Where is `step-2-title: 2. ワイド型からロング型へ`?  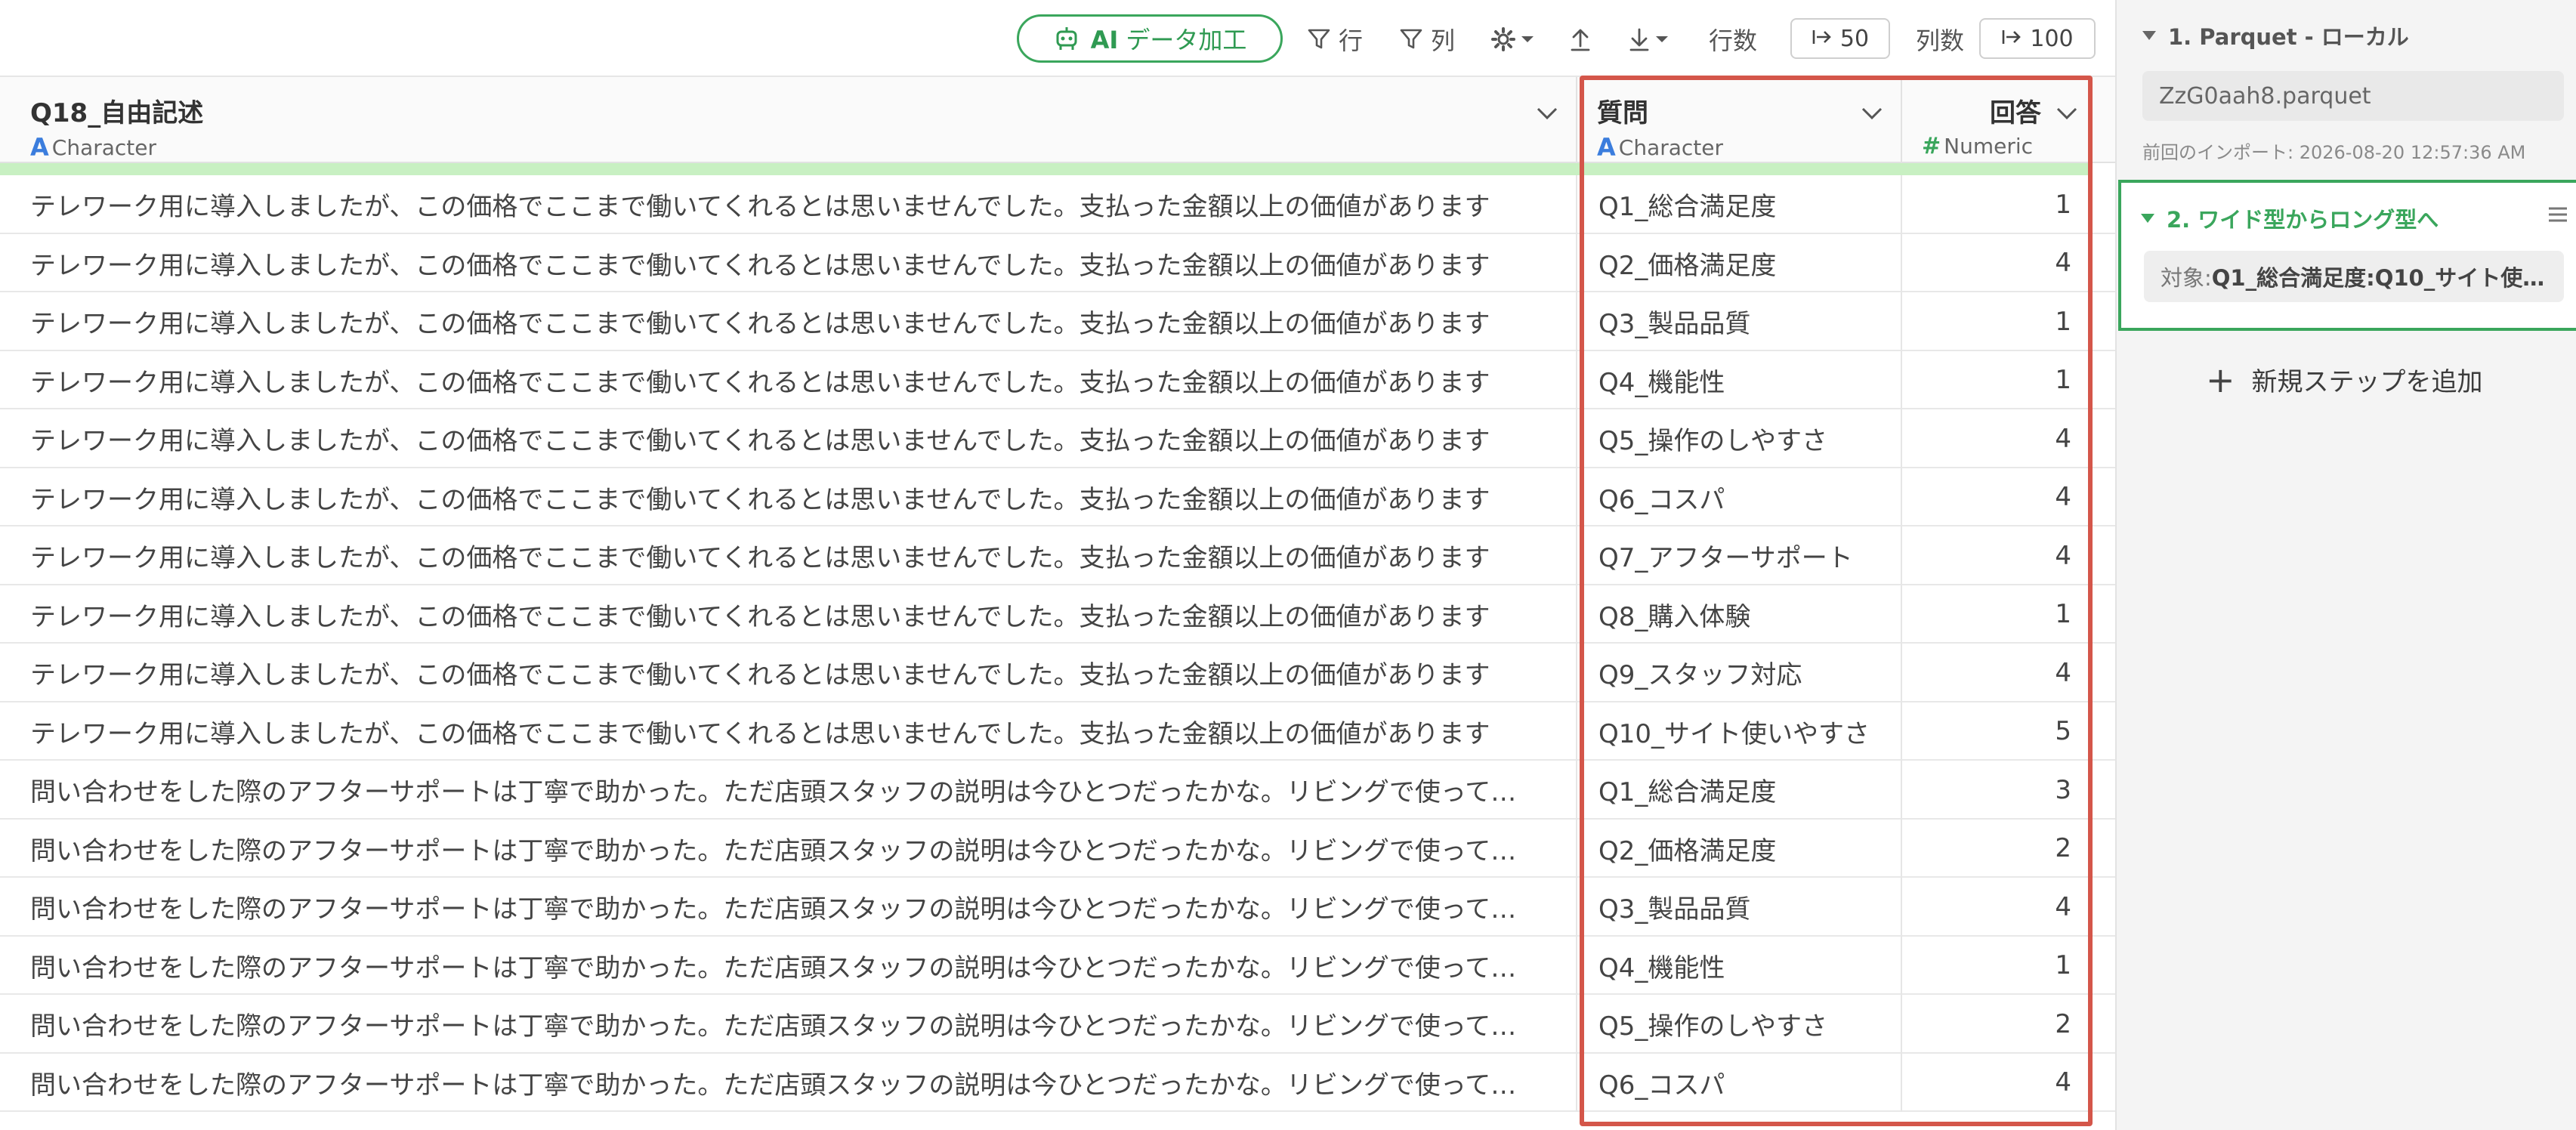
step-2-title: 2. ワイド型からロング型へ is located at coordinates (2303, 220).